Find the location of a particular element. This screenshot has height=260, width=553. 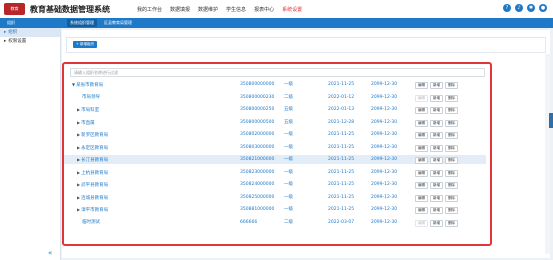

org-code: 350821000000 is located at coordinates (257, 159).